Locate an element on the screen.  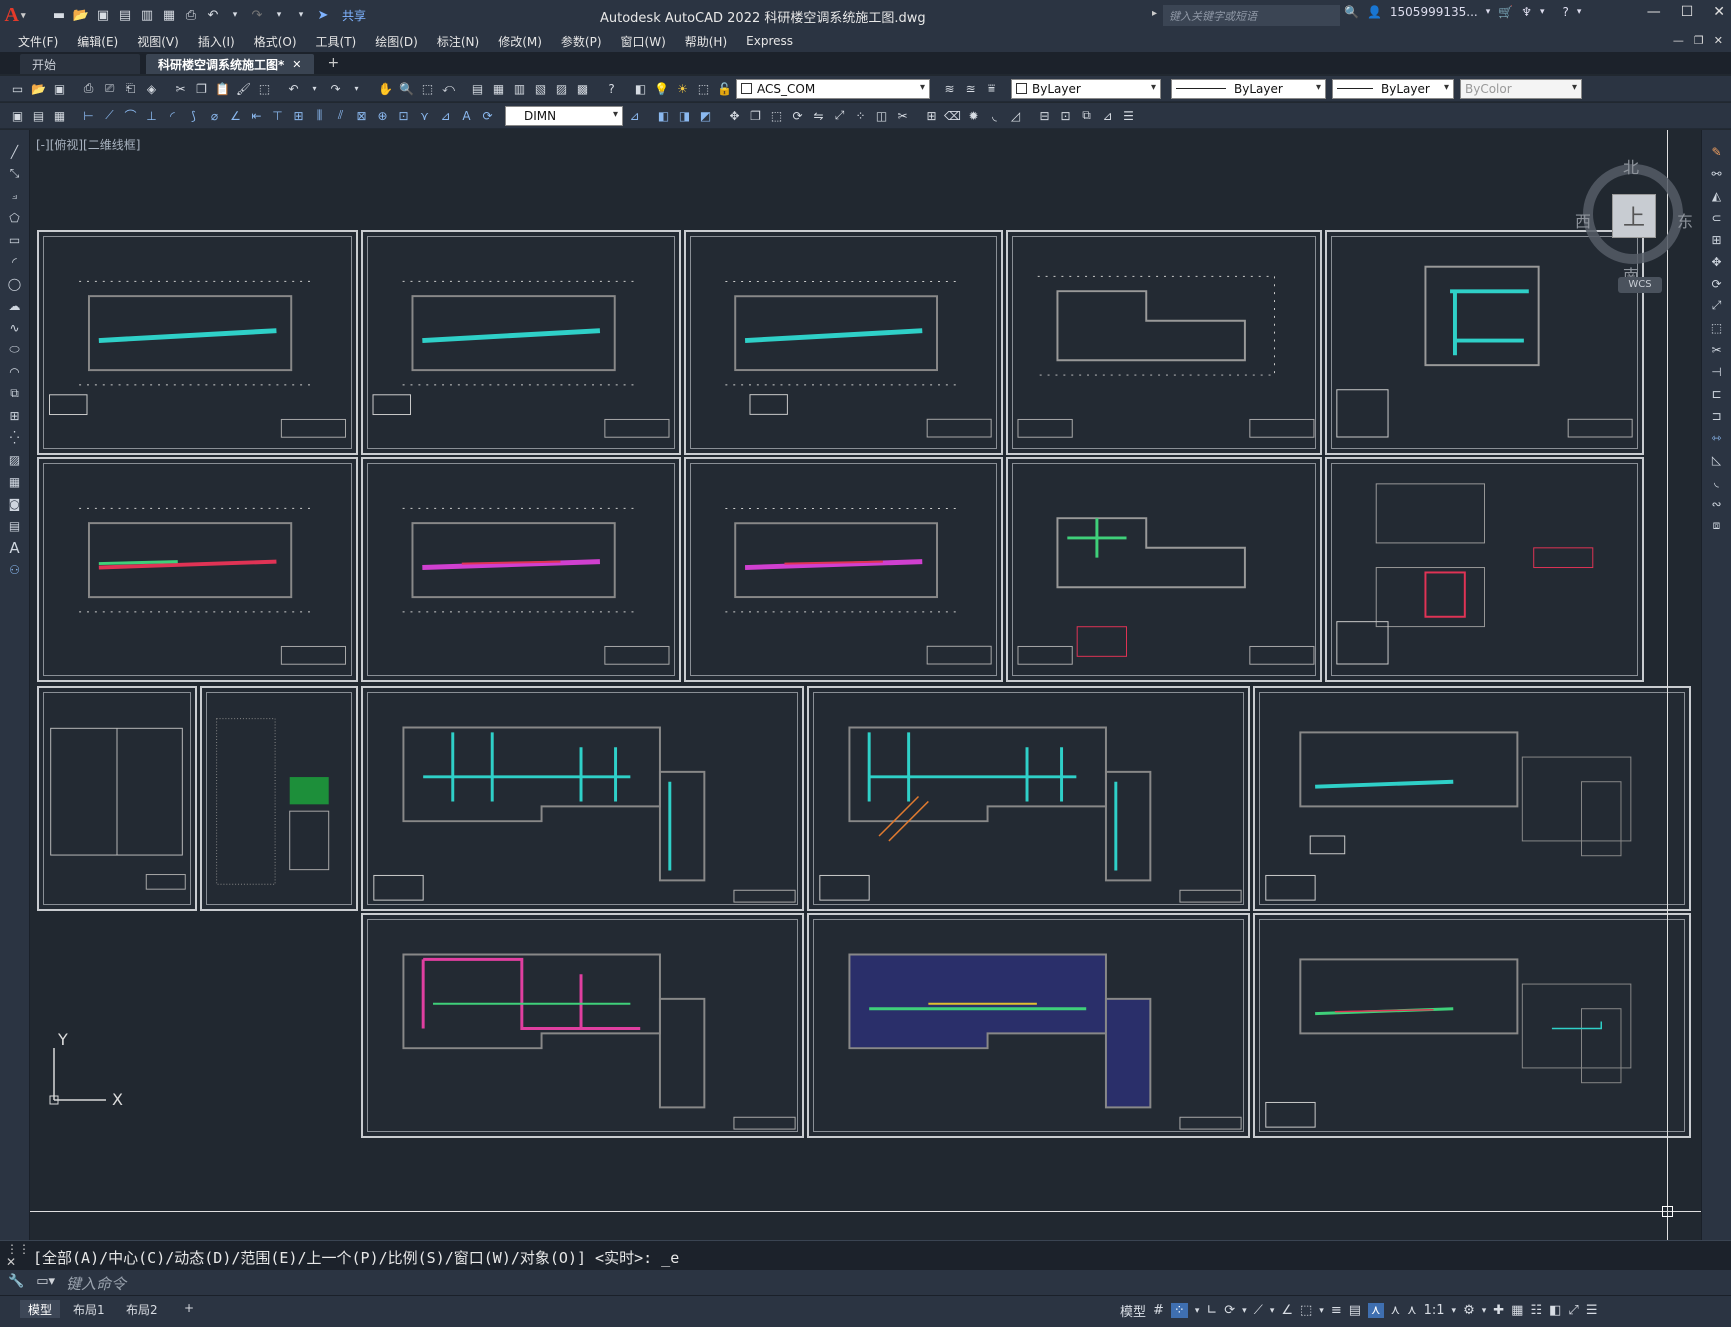
menu-insert: 插入(I) is located at coordinates (216, 41).